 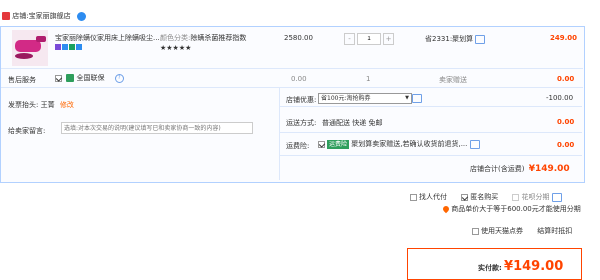 I want to click on installment-note-text: 商品单价大于等于600.00元才能使用分期, so click(x=516, y=209).